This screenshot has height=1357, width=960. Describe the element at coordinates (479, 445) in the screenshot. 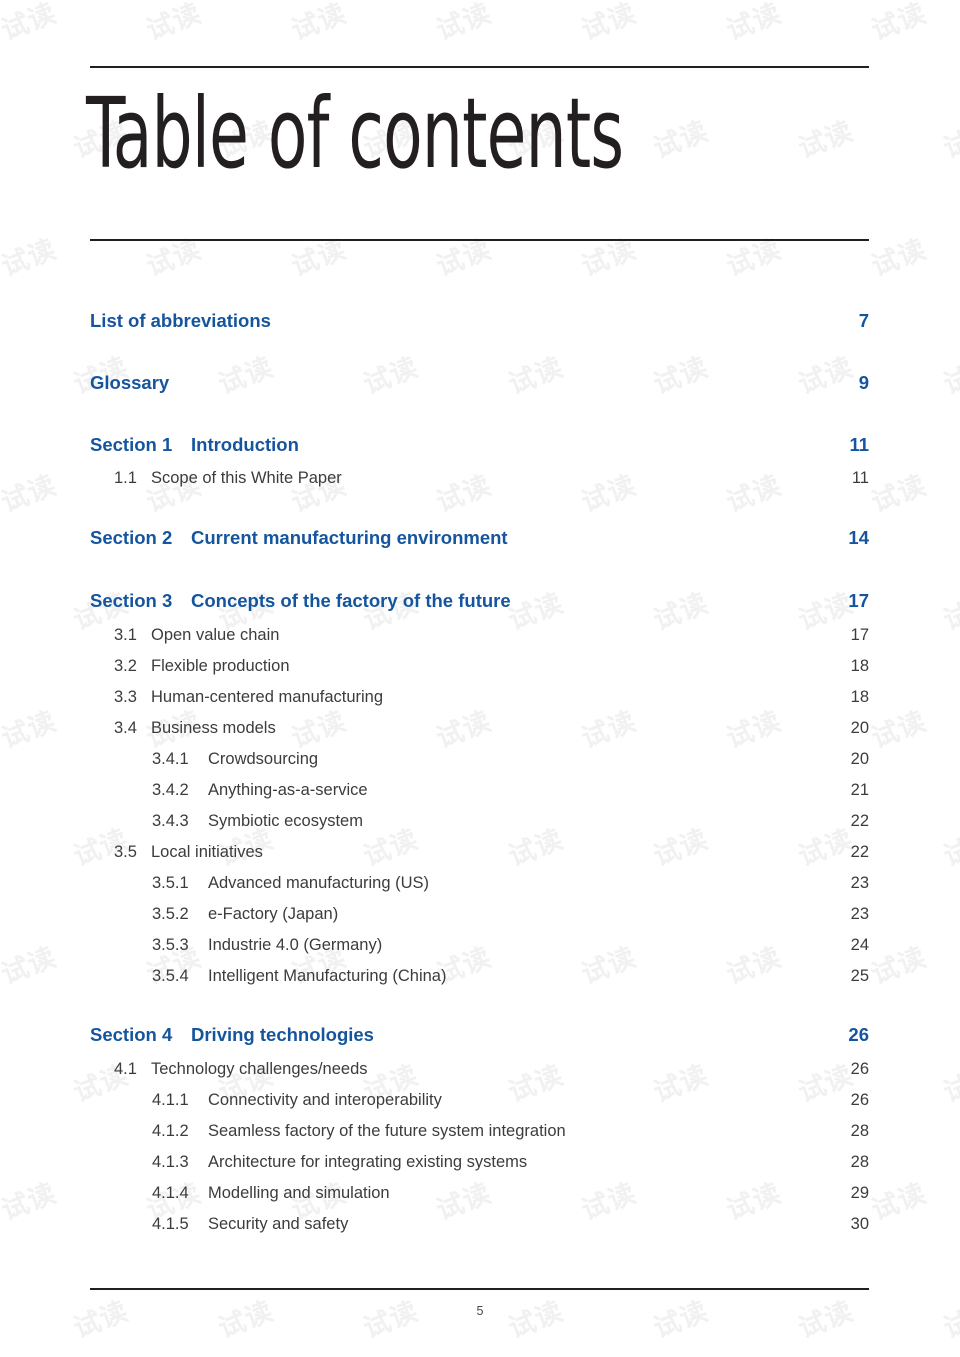

I see `toc-entry: Section 1 Introduction 11` at that location.